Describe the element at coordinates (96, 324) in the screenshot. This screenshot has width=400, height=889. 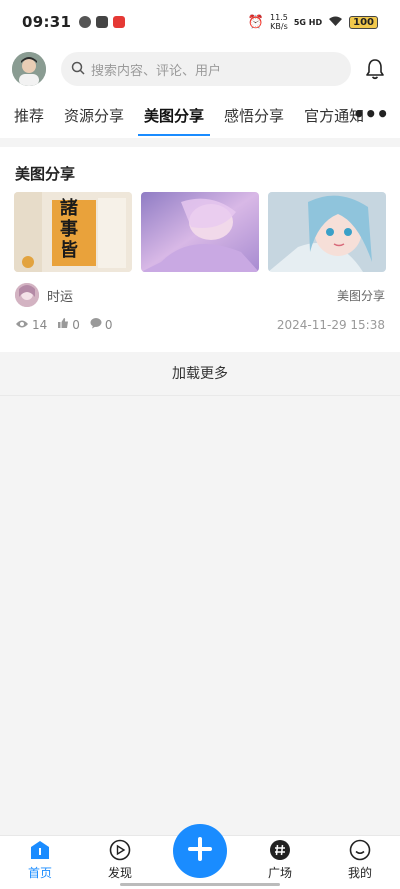
I see `comment-icon` at that location.